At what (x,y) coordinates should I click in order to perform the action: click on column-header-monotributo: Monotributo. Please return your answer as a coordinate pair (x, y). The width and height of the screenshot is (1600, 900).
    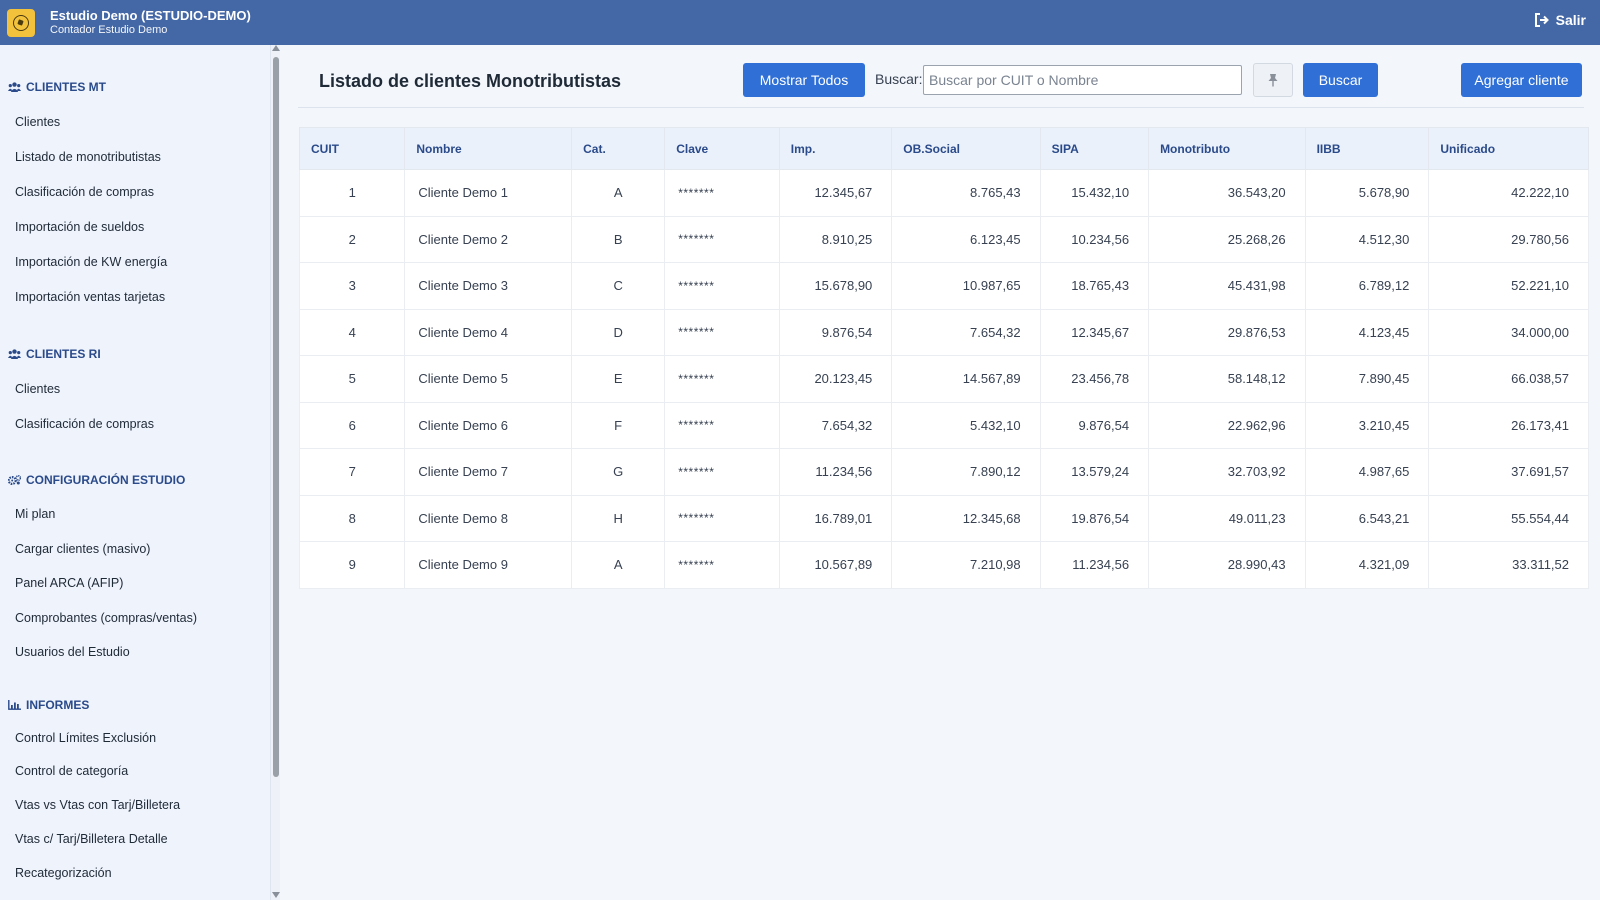
    Looking at the image, I should click on (1227, 148).